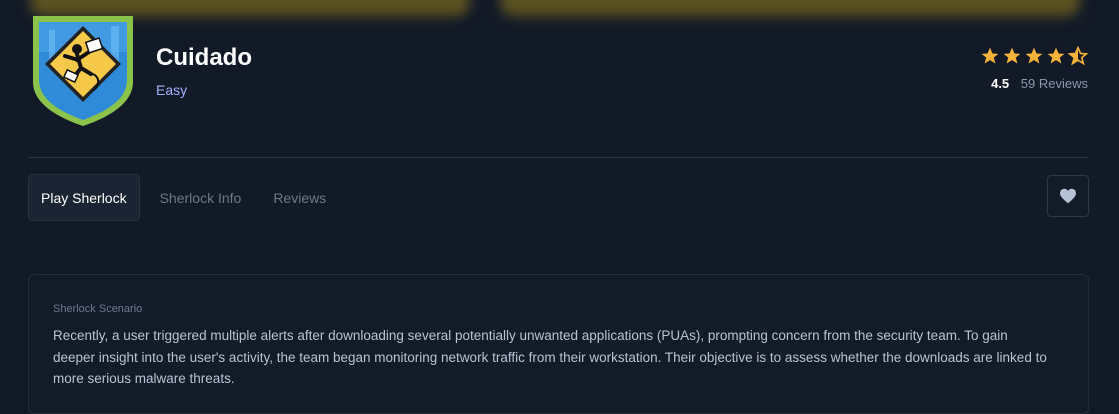  What do you see at coordinates (204, 57) in the screenshot?
I see `page-title: Cuidado` at bounding box center [204, 57].